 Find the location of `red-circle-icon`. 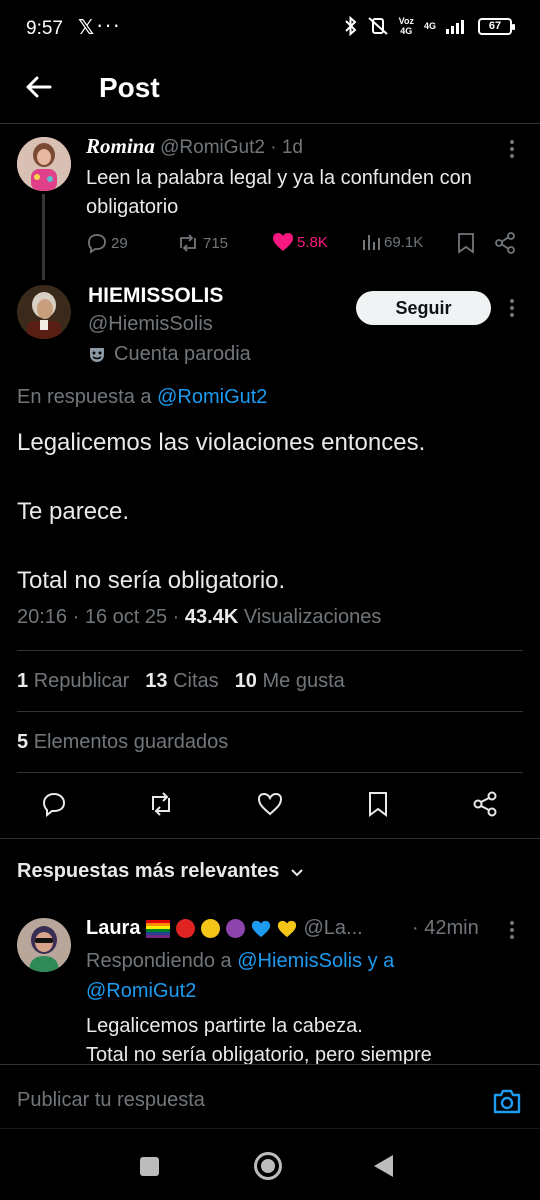

red-circle-icon is located at coordinates (186, 928).